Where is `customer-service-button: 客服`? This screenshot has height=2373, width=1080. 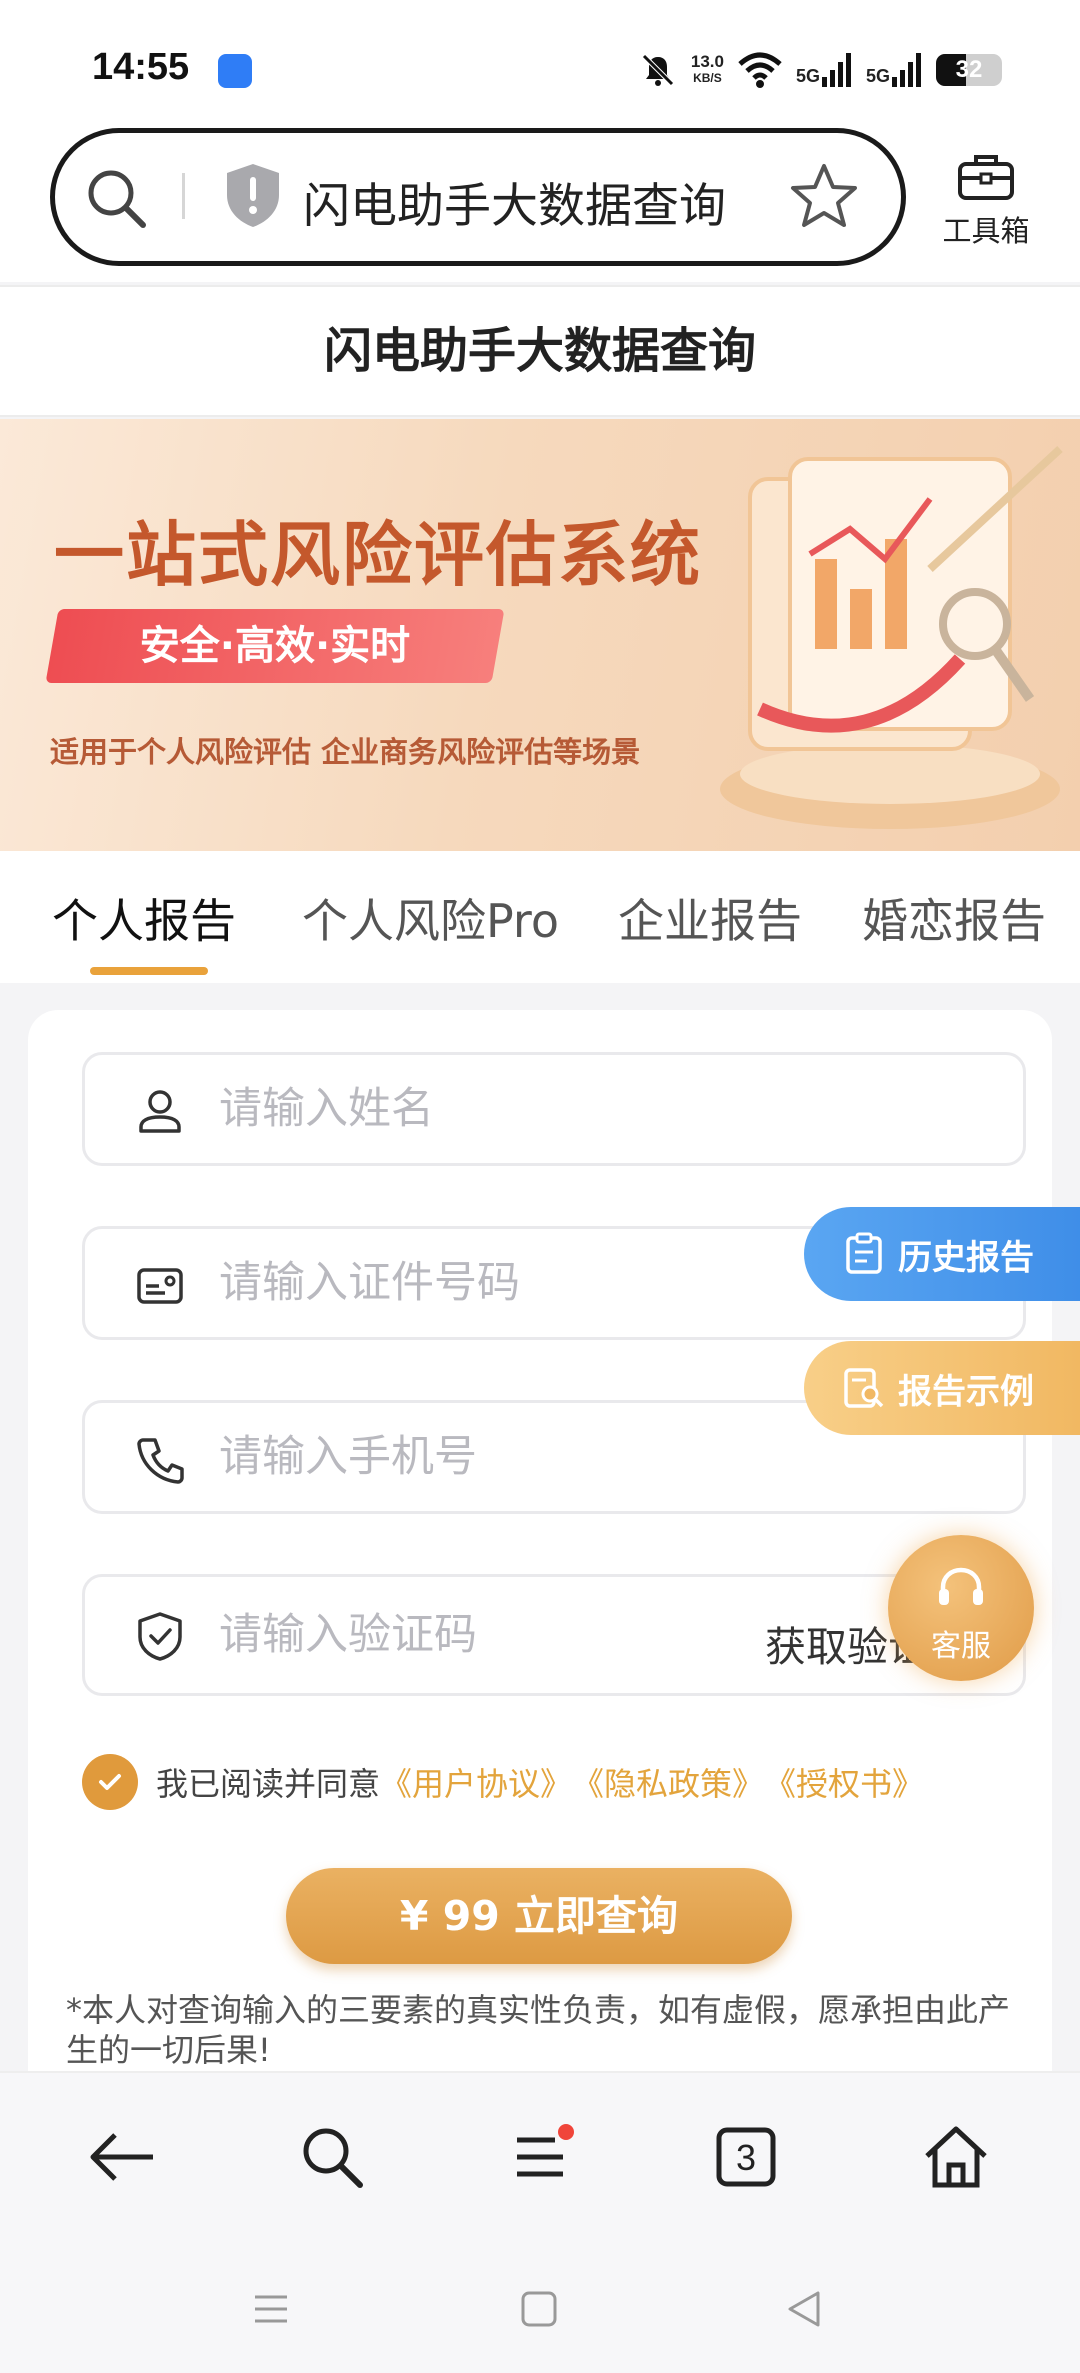
customer-service-button: 客服 is located at coordinates (961, 1608).